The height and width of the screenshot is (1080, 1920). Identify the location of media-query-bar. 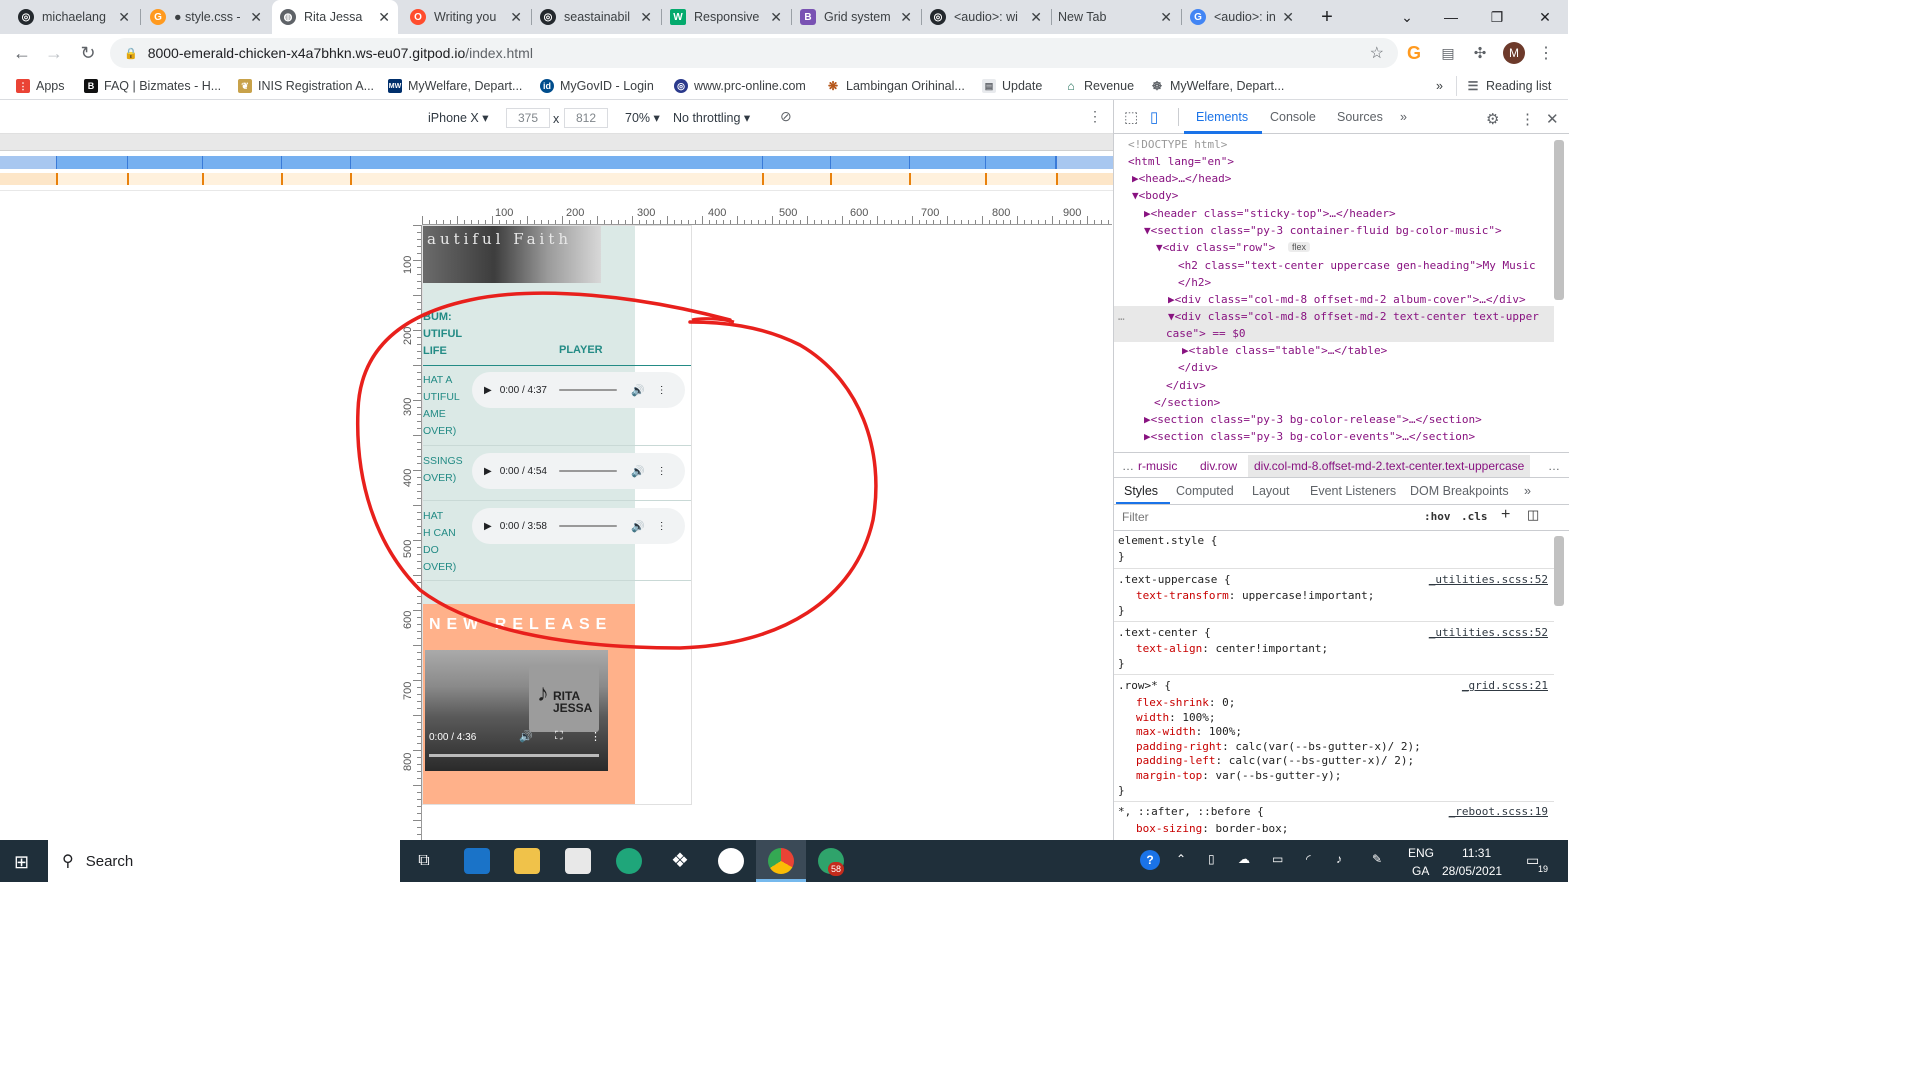
(556, 162).